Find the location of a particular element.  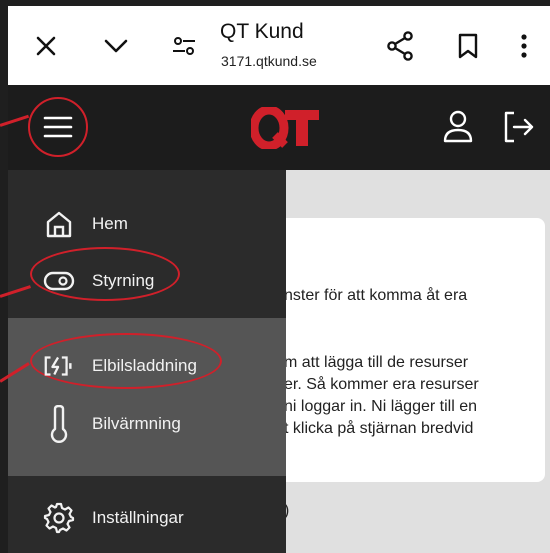

card-text-line: er. Så kommer era resurser is located at coordinates (381, 384).